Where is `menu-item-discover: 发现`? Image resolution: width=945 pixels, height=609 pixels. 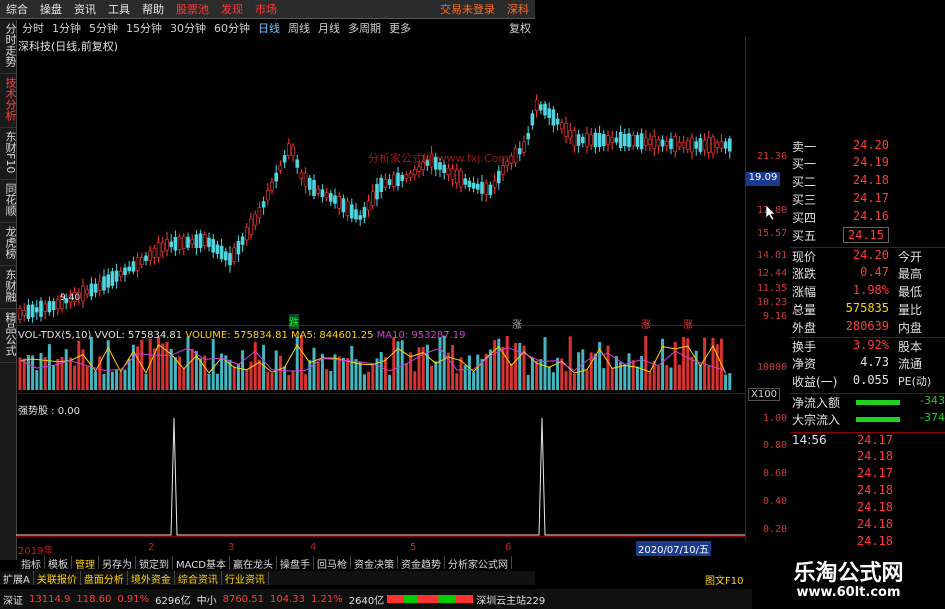 menu-item-discover: 发现 is located at coordinates (232, 9).